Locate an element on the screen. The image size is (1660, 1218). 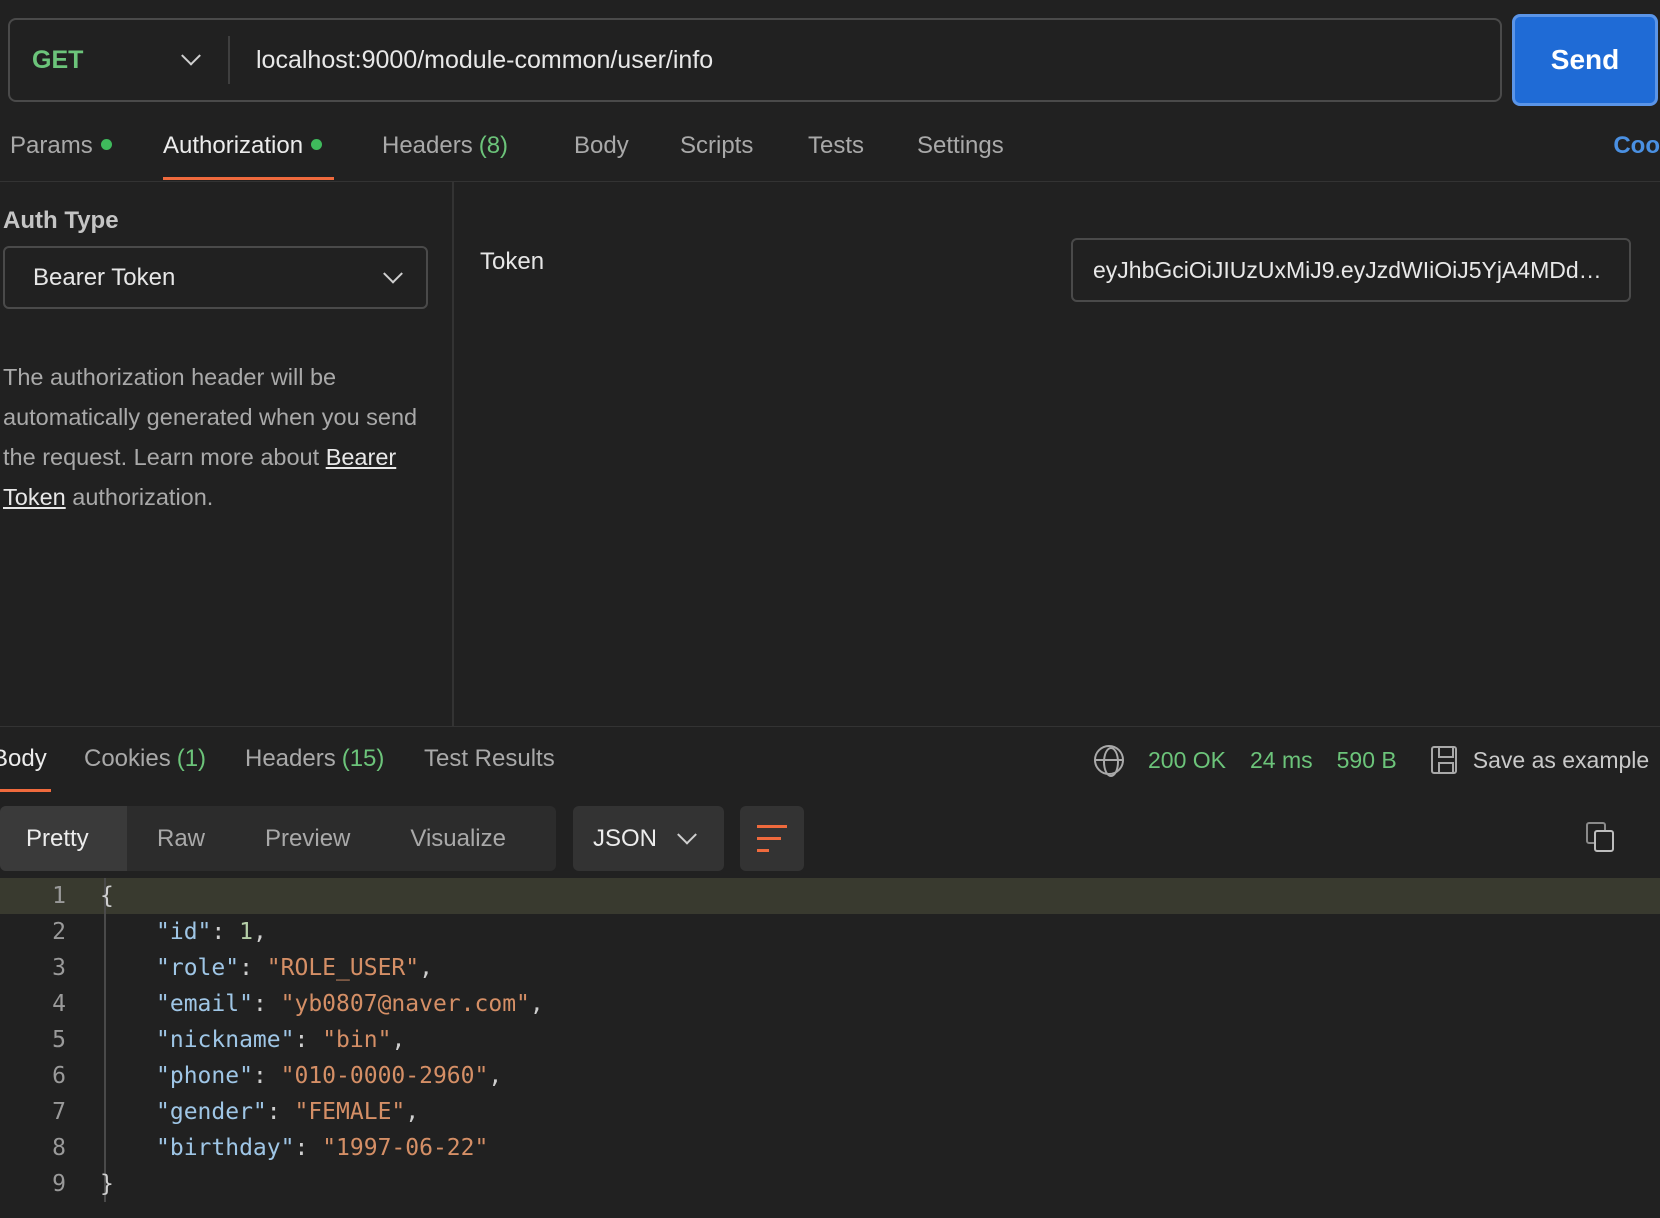
line-number: 3 is located at coordinates (59, 968).